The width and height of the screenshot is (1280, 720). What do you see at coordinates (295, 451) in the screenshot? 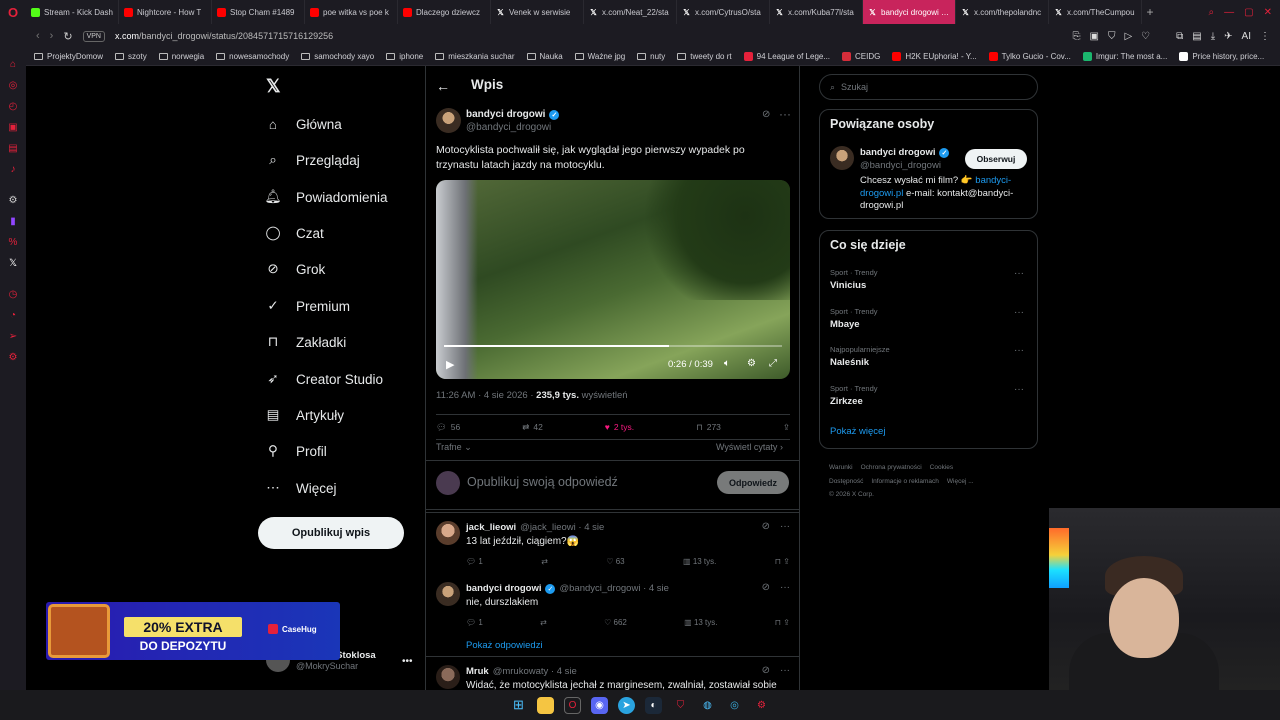
I see `nav-item-user: ⚲ Profil` at bounding box center [295, 451].